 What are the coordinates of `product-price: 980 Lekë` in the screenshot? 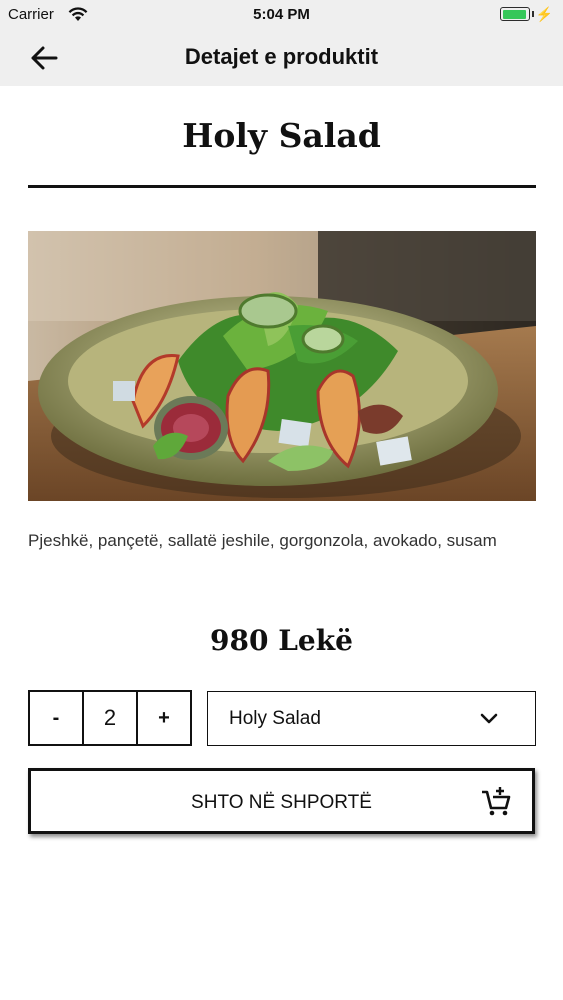 It's located at (281, 640).